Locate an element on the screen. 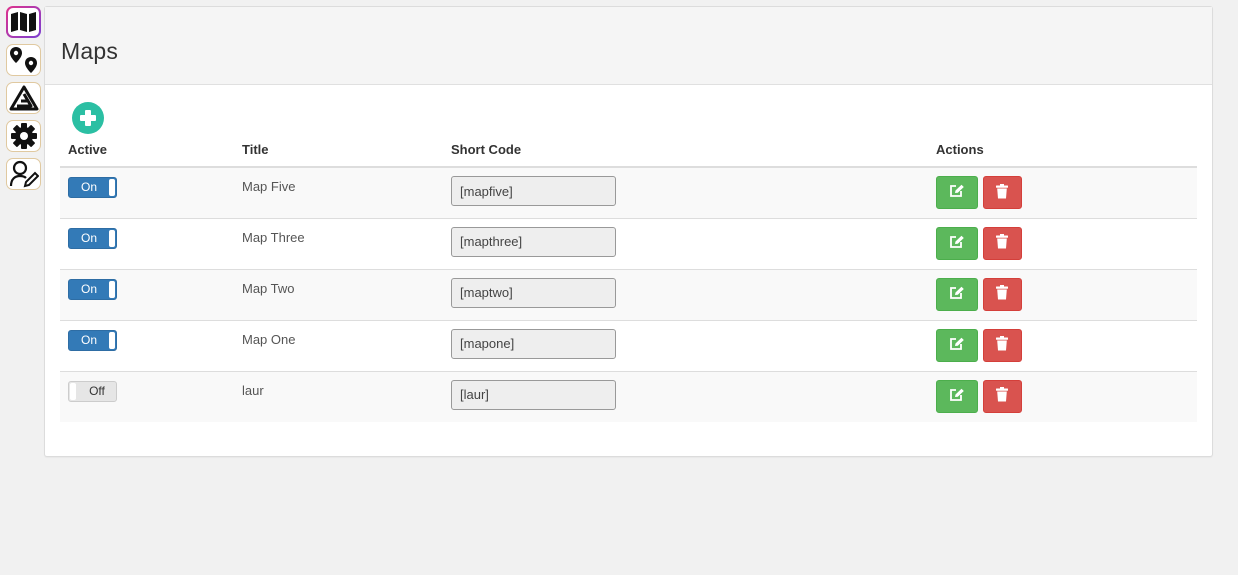 This screenshot has height=575, width=1238. table-row: On Map Three is located at coordinates (628, 243).